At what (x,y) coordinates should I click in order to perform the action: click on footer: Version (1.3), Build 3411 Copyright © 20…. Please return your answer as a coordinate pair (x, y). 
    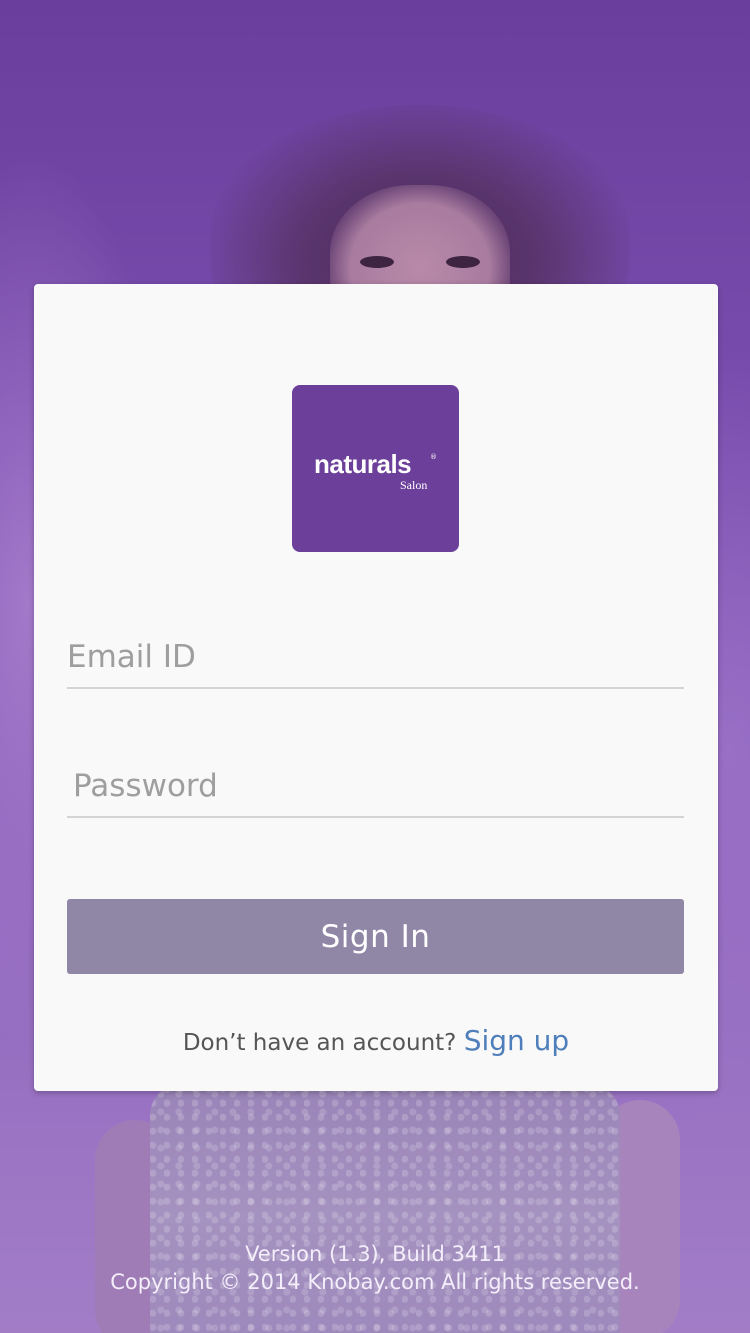
    Looking at the image, I should click on (375, 1268).